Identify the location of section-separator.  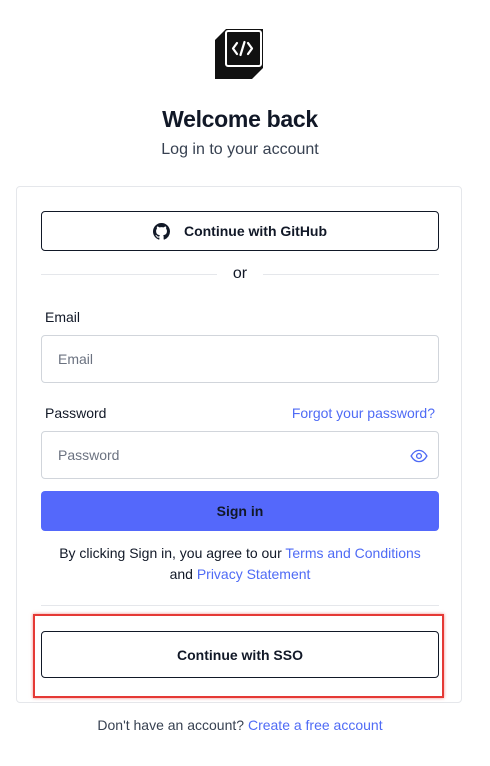
(240, 605).